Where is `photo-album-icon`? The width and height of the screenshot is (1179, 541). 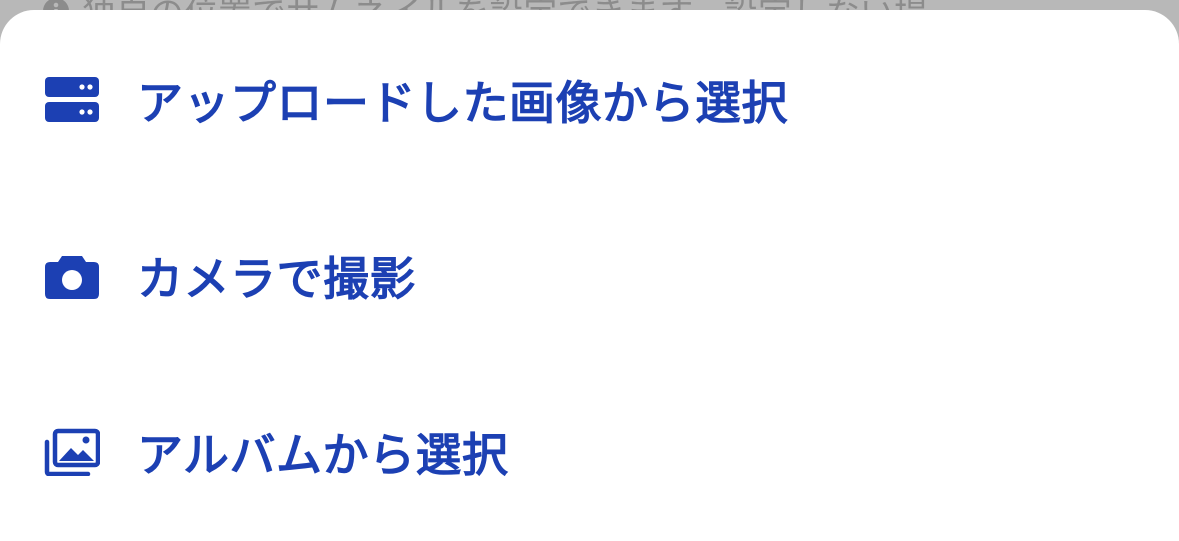 photo-album-icon is located at coordinates (72, 452).